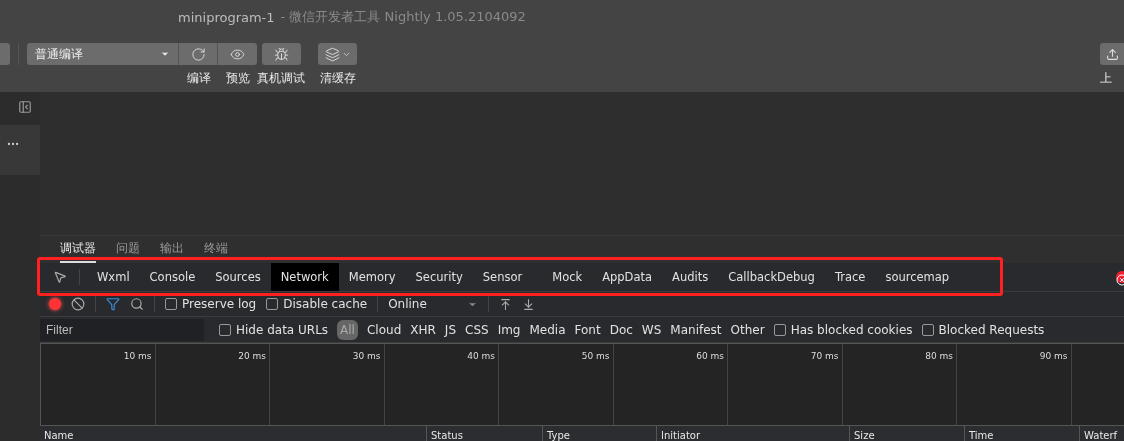  I want to click on devtools-tab: sourcemap, so click(917, 277).